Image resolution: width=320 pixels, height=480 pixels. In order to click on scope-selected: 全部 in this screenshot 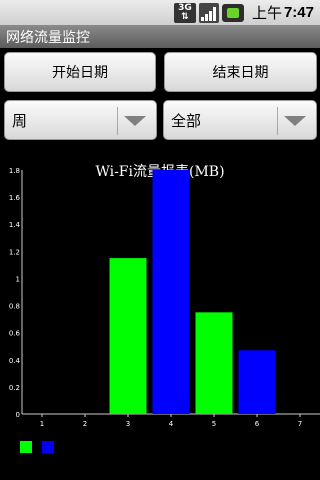, I will do `click(186, 120)`.